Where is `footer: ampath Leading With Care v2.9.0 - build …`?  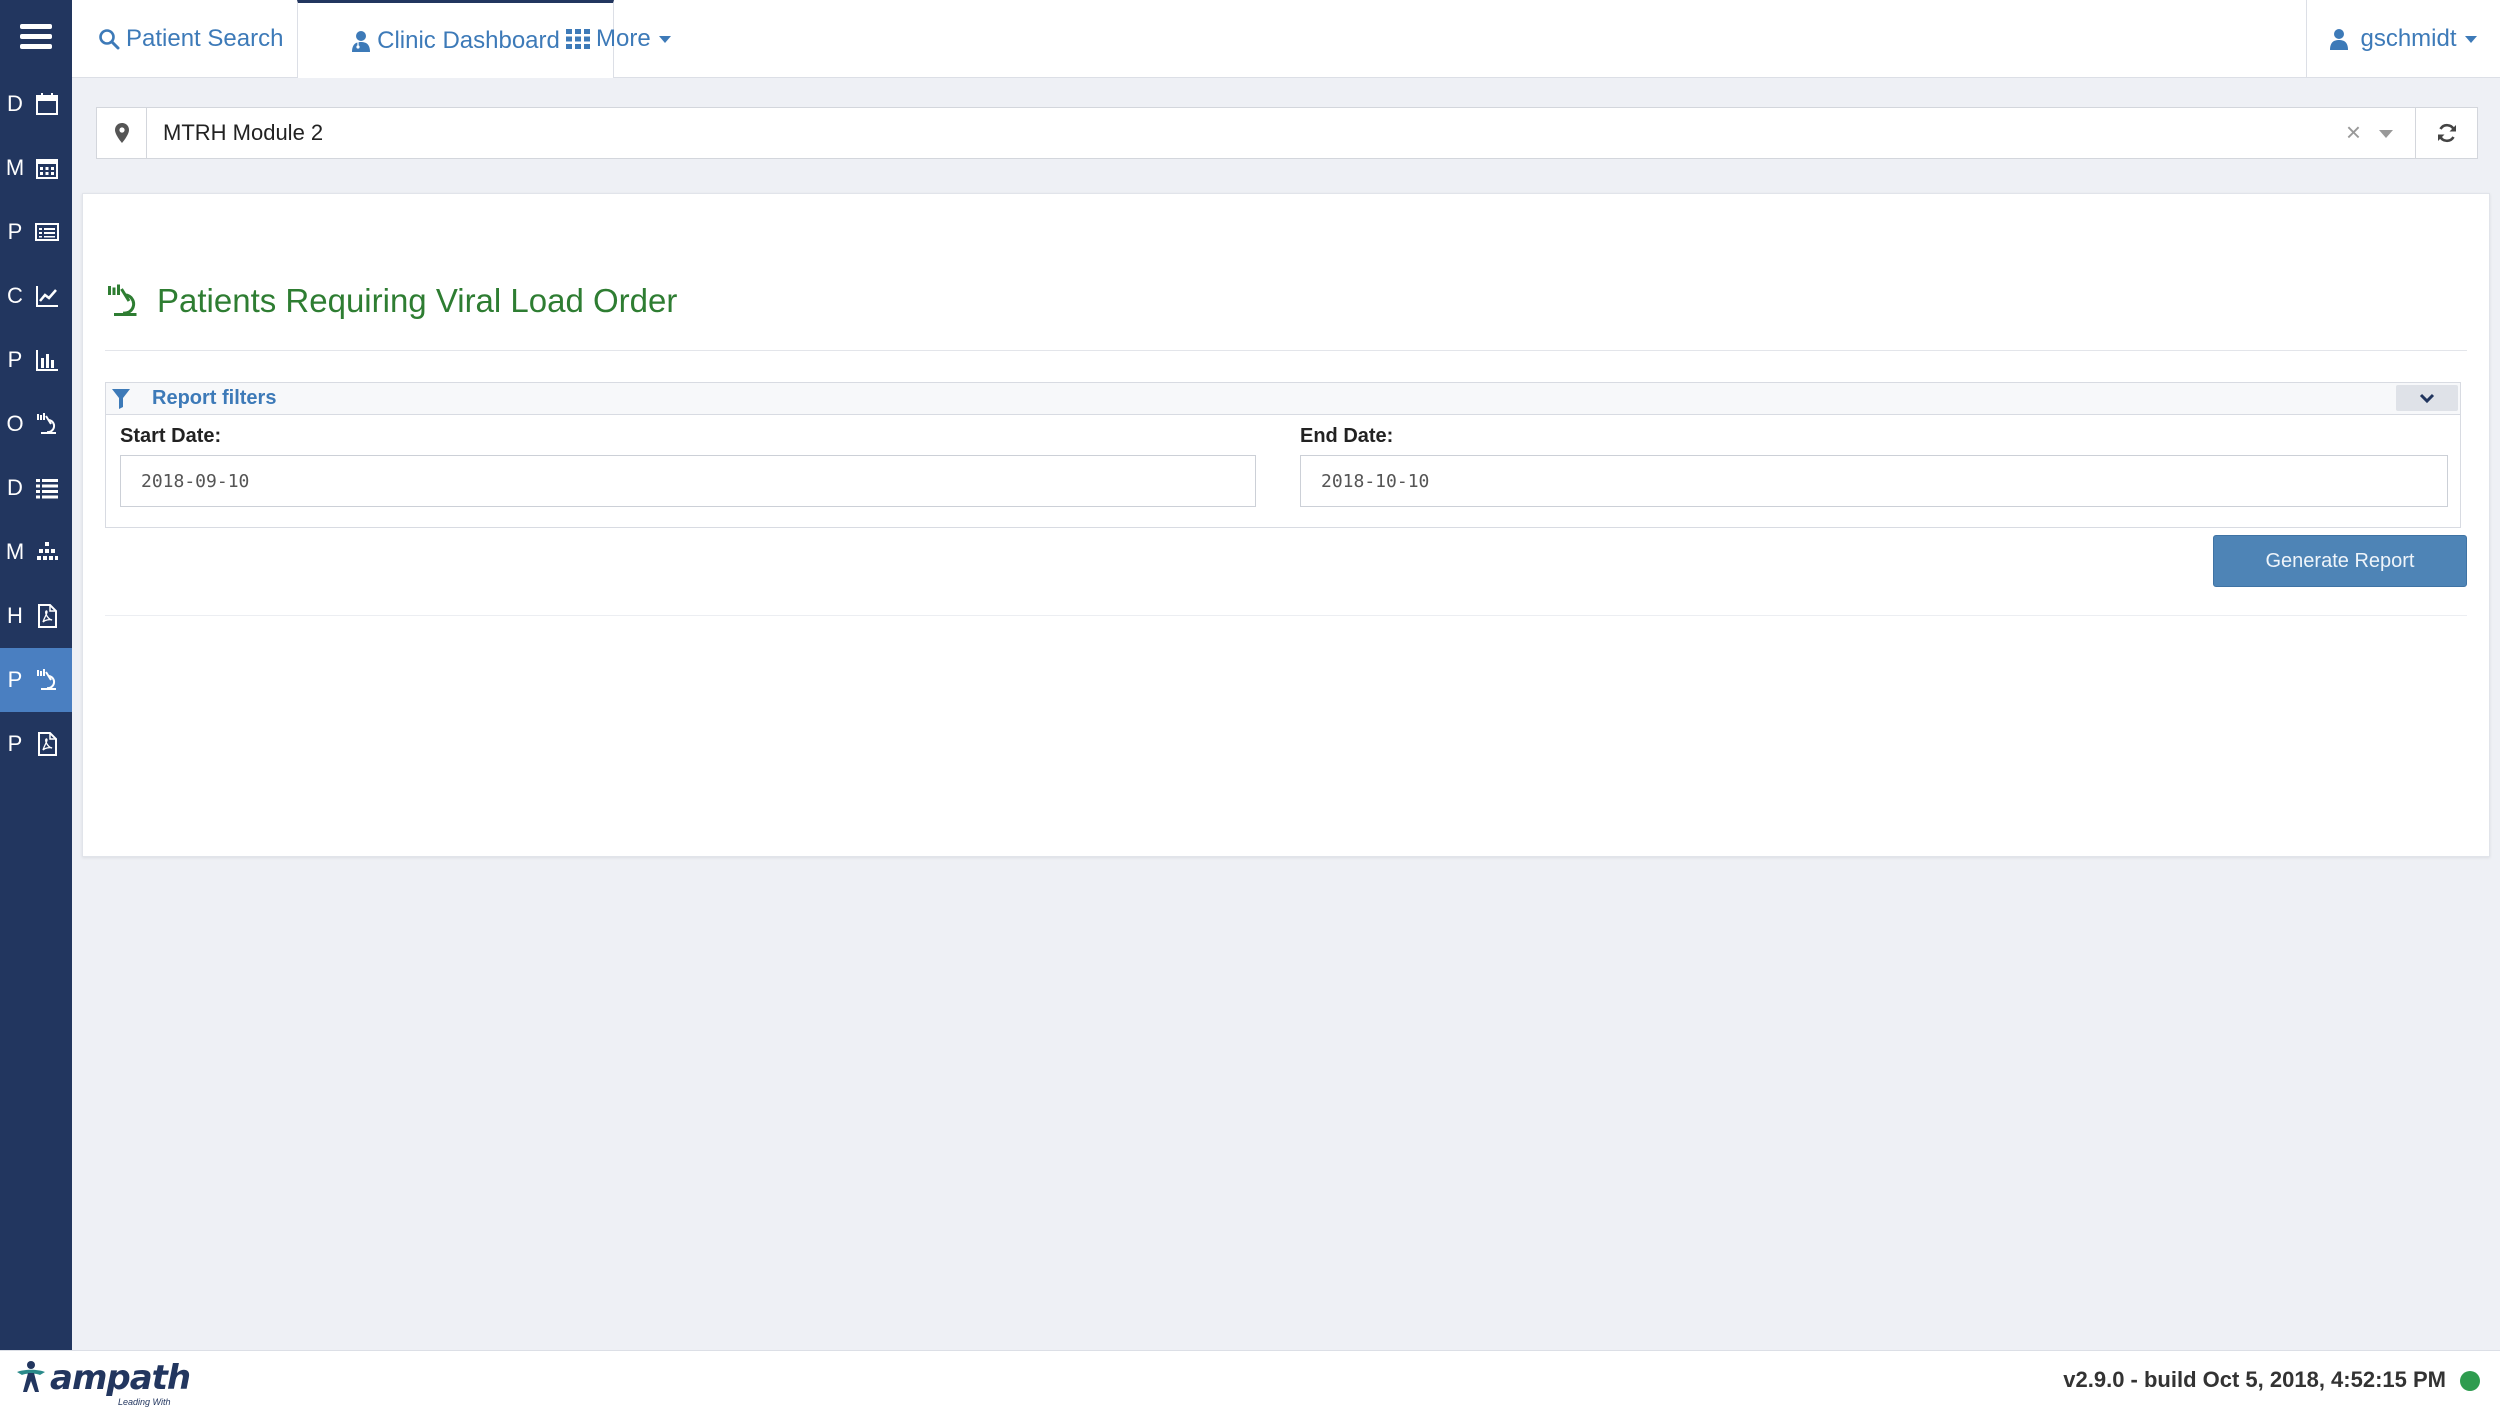
footer: ampath Leading With Care v2.9.0 - build … is located at coordinates (1250, 1378).